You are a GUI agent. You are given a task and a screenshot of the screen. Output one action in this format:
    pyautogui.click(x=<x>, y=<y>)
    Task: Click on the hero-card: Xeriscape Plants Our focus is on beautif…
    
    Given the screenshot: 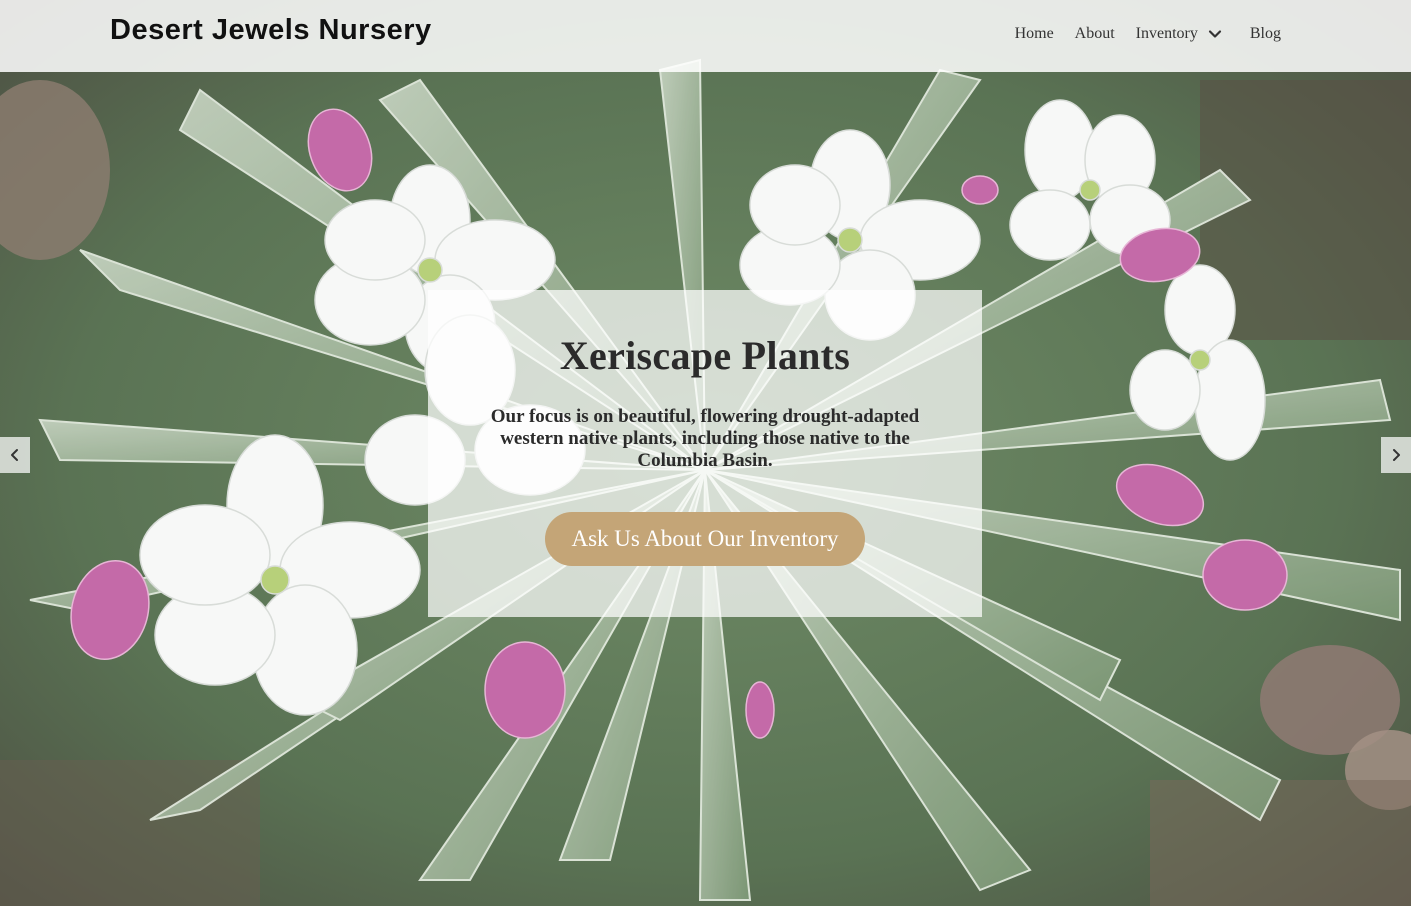 What is the action you would take?
    pyautogui.click(x=705, y=453)
    